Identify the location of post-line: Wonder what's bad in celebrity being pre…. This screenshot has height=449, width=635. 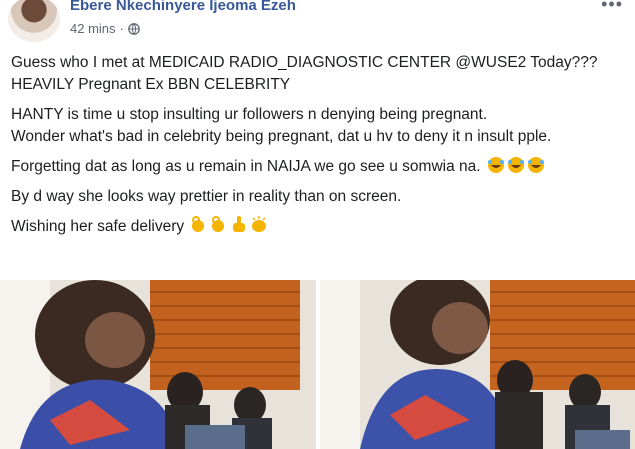
(281, 136).